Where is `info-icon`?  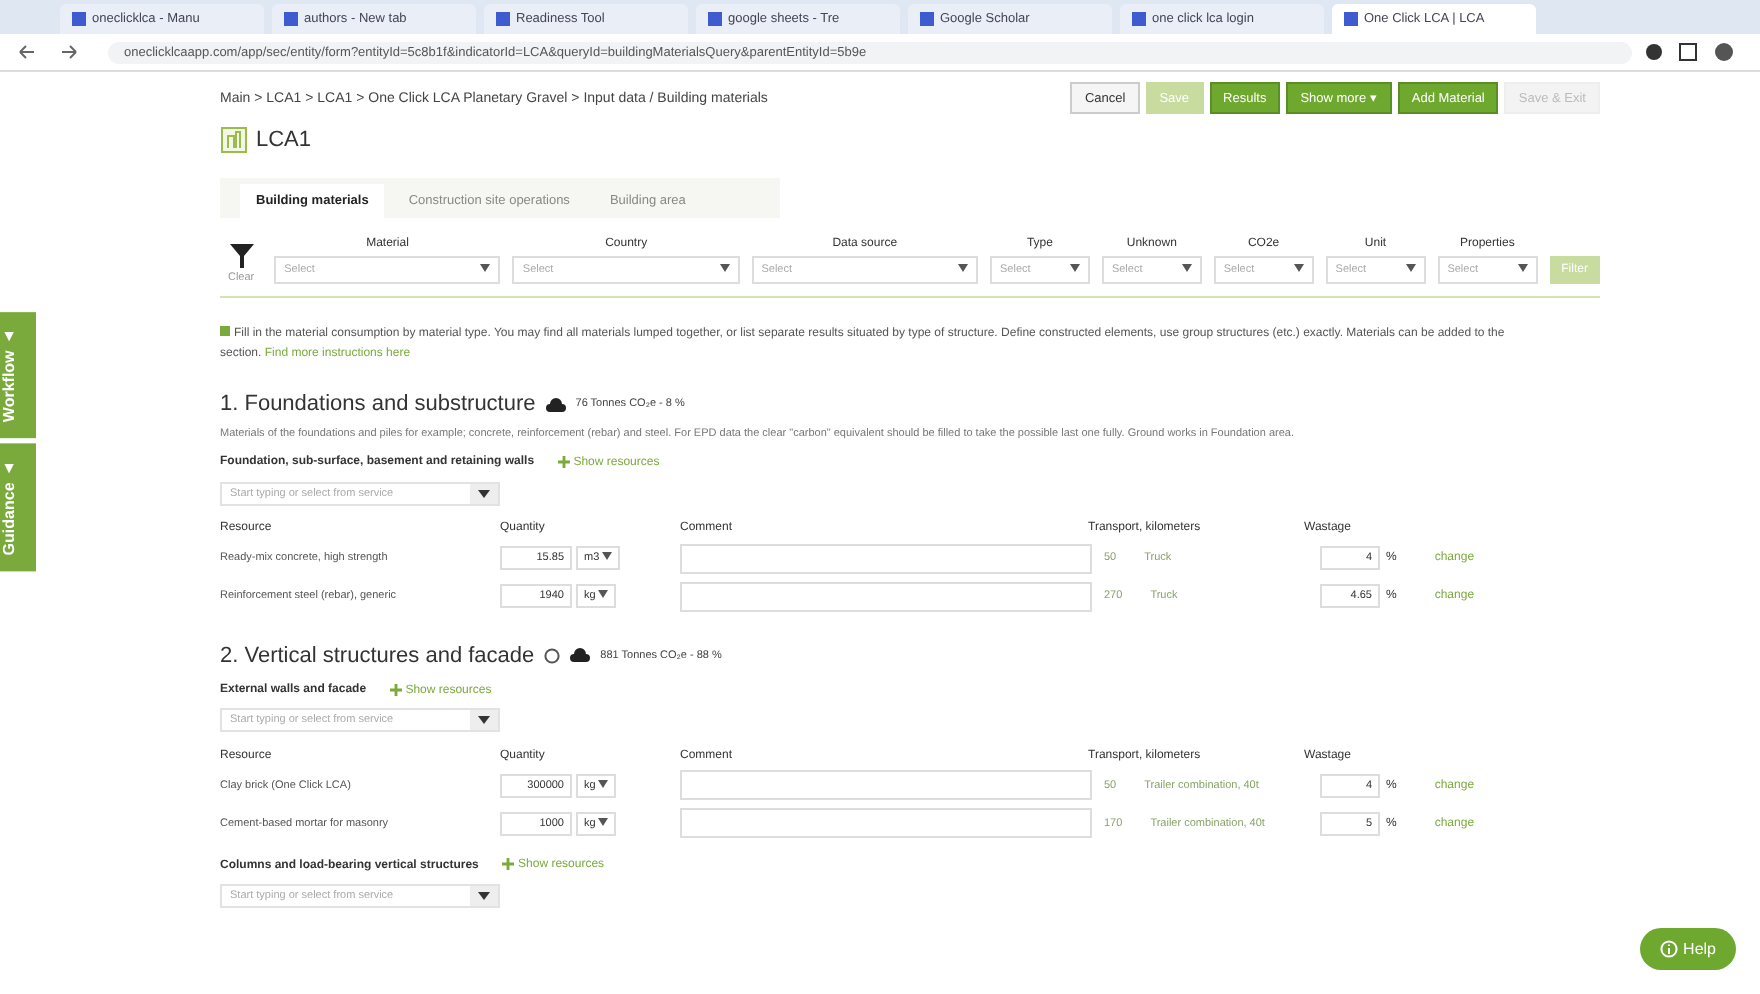 info-icon is located at coordinates (1669, 949).